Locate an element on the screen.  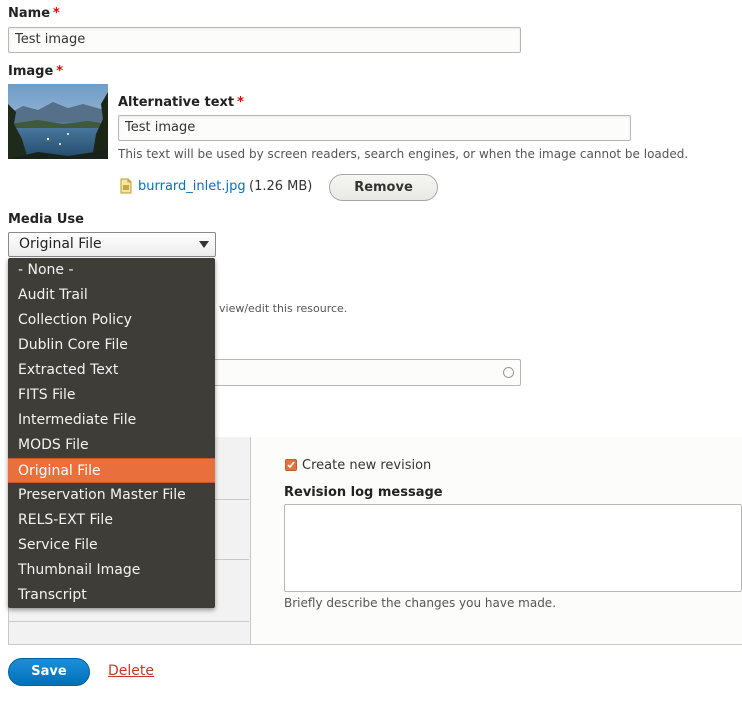
create-revision-checkbox is located at coordinates (291, 465).